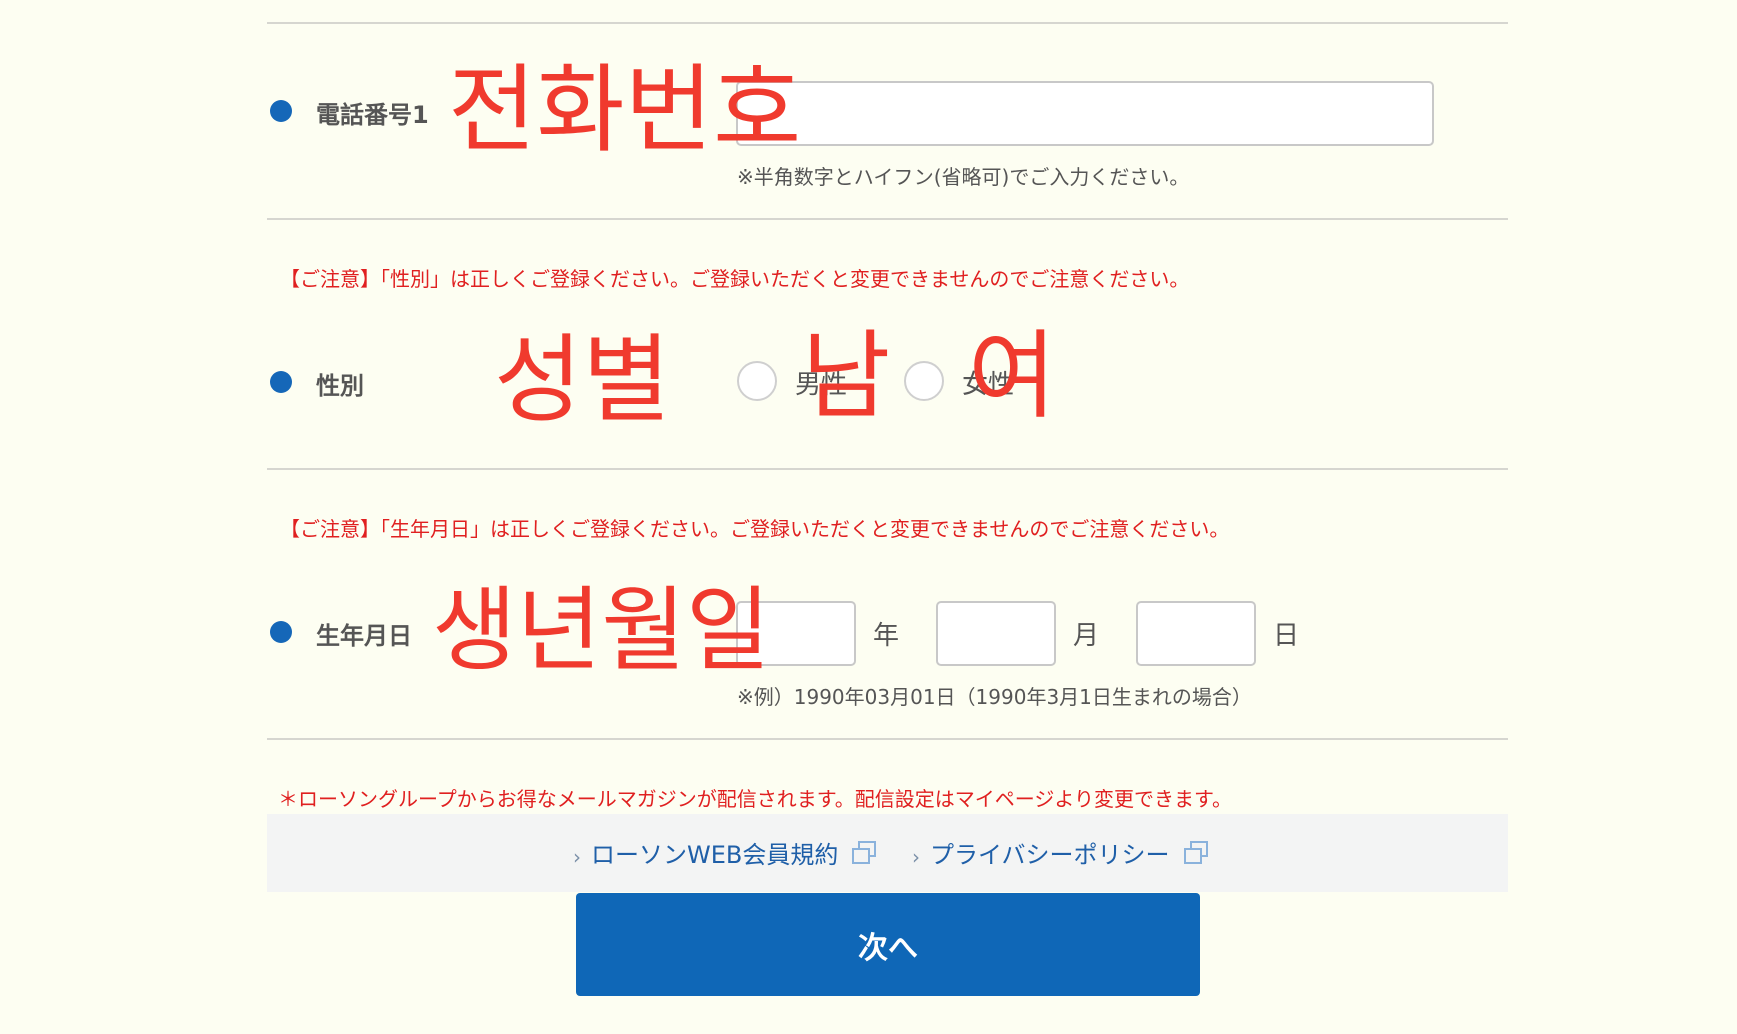 This screenshot has height=1034, width=1737. What do you see at coordinates (846, 376) in the screenshot?
I see `gender-male-korean-annotation: 남` at bounding box center [846, 376].